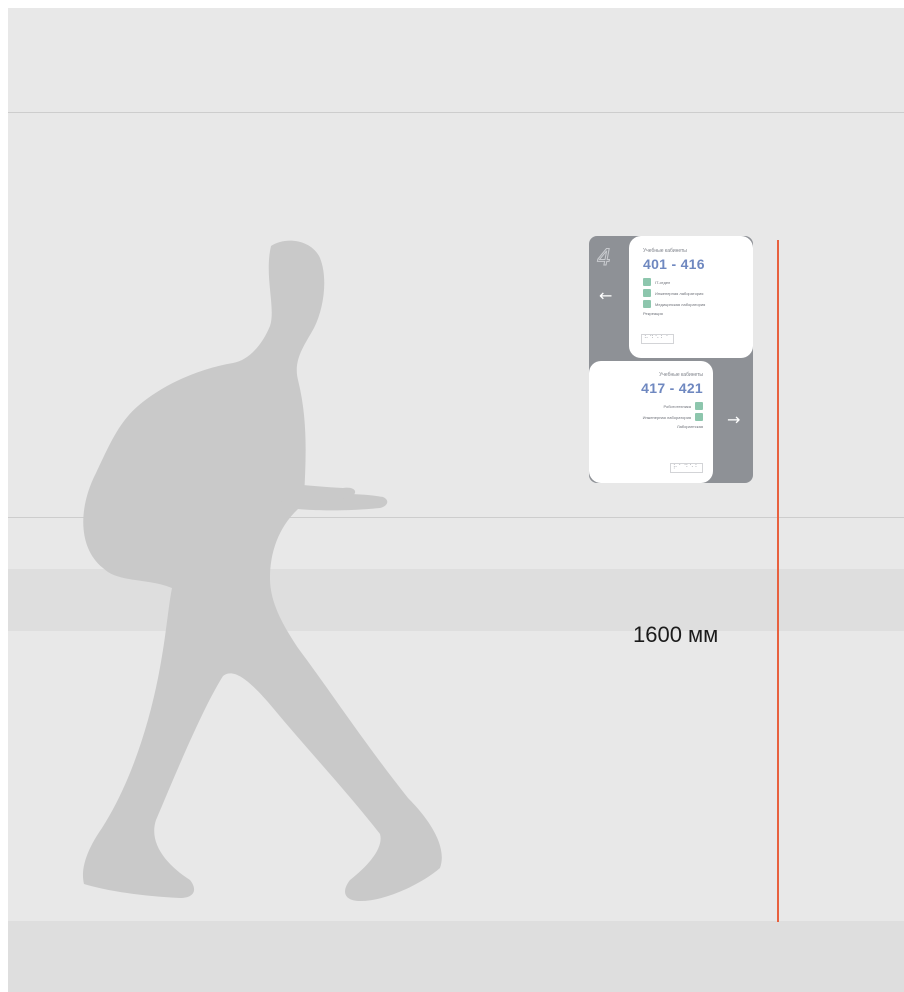 The image size is (904, 992). What do you see at coordinates (674, 264) in the screenshot?
I see `room-range: 401 - 416` at bounding box center [674, 264].